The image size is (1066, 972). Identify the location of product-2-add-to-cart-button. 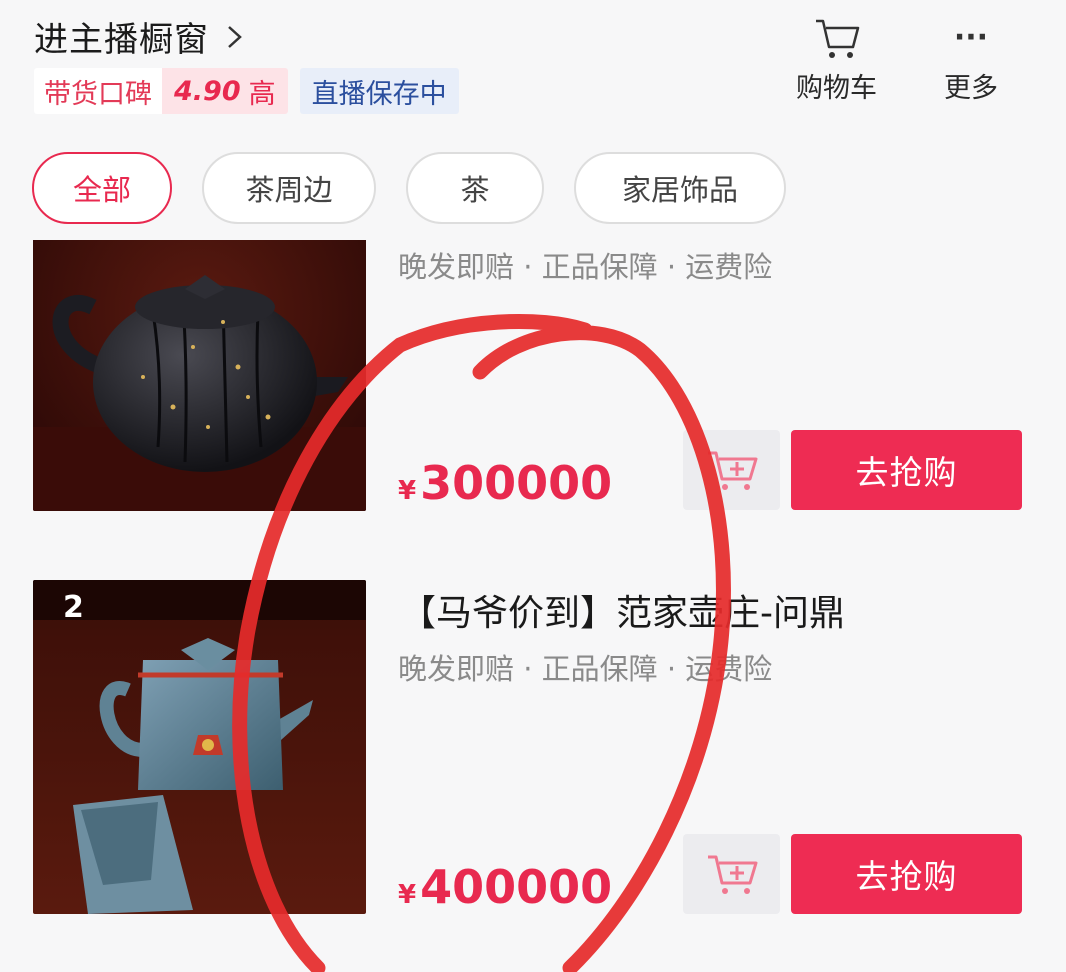
(731, 874).